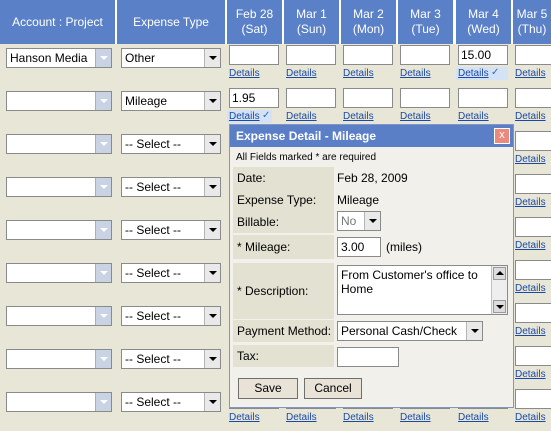 The image size is (551, 431). I want to click on close-button: x, so click(502, 136).